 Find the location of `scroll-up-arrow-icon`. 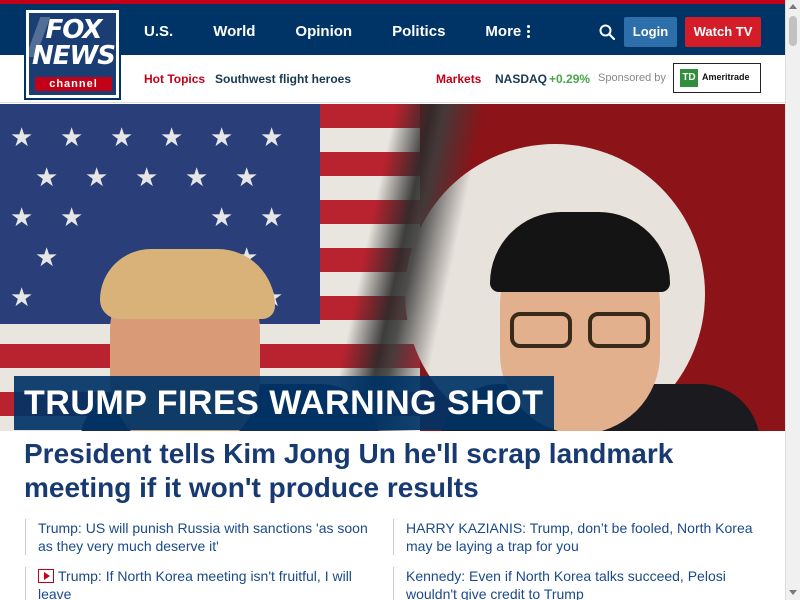

scroll-up-arrow-icon is located at coordinates (793, 6).